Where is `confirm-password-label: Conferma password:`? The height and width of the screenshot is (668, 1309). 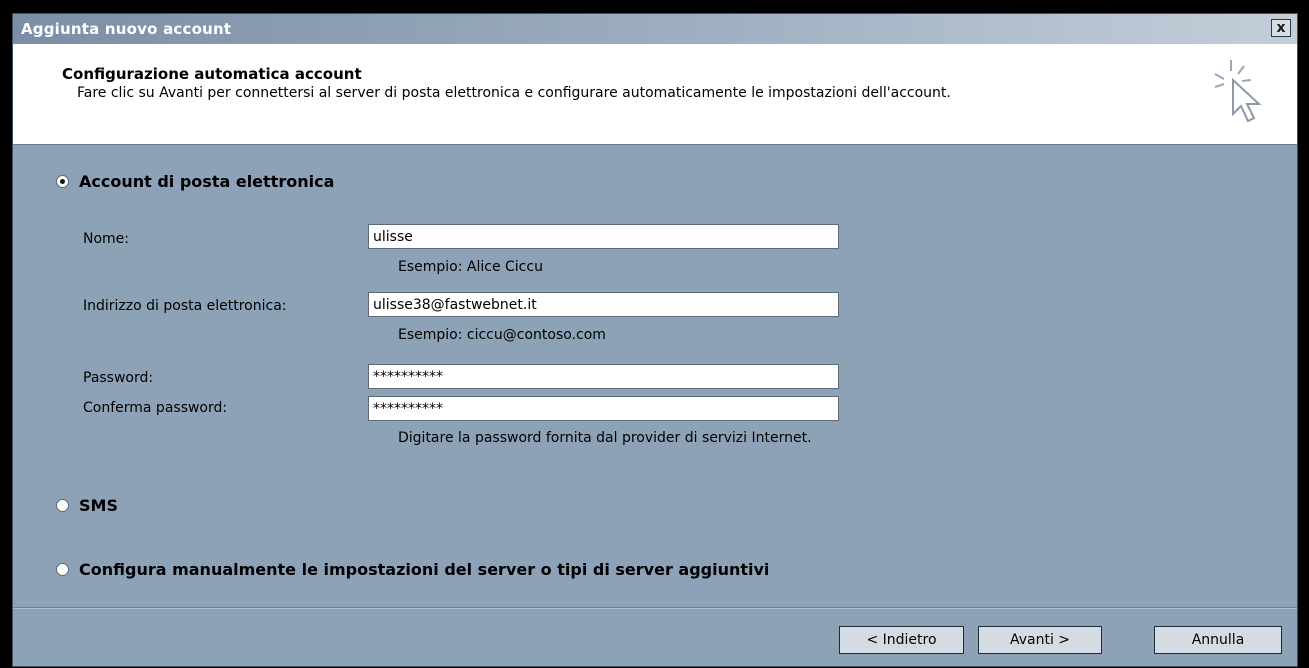 confirm-password-label: Conferma password: is located at coordinates (155, 408).